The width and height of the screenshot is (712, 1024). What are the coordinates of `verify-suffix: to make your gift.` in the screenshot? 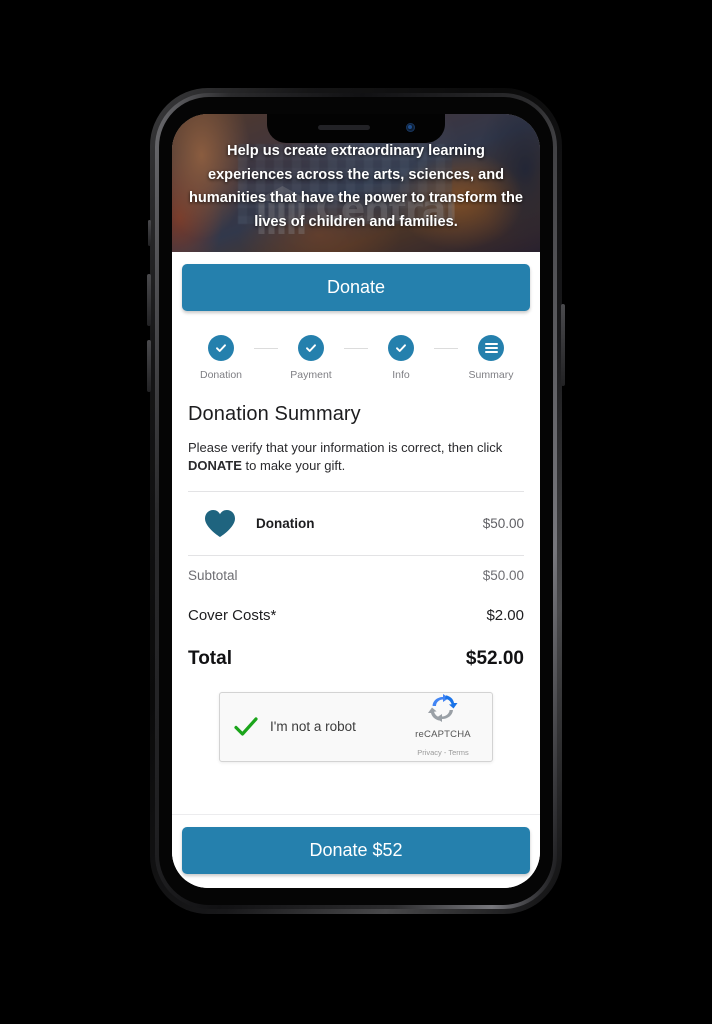 It's located at (293, 466).